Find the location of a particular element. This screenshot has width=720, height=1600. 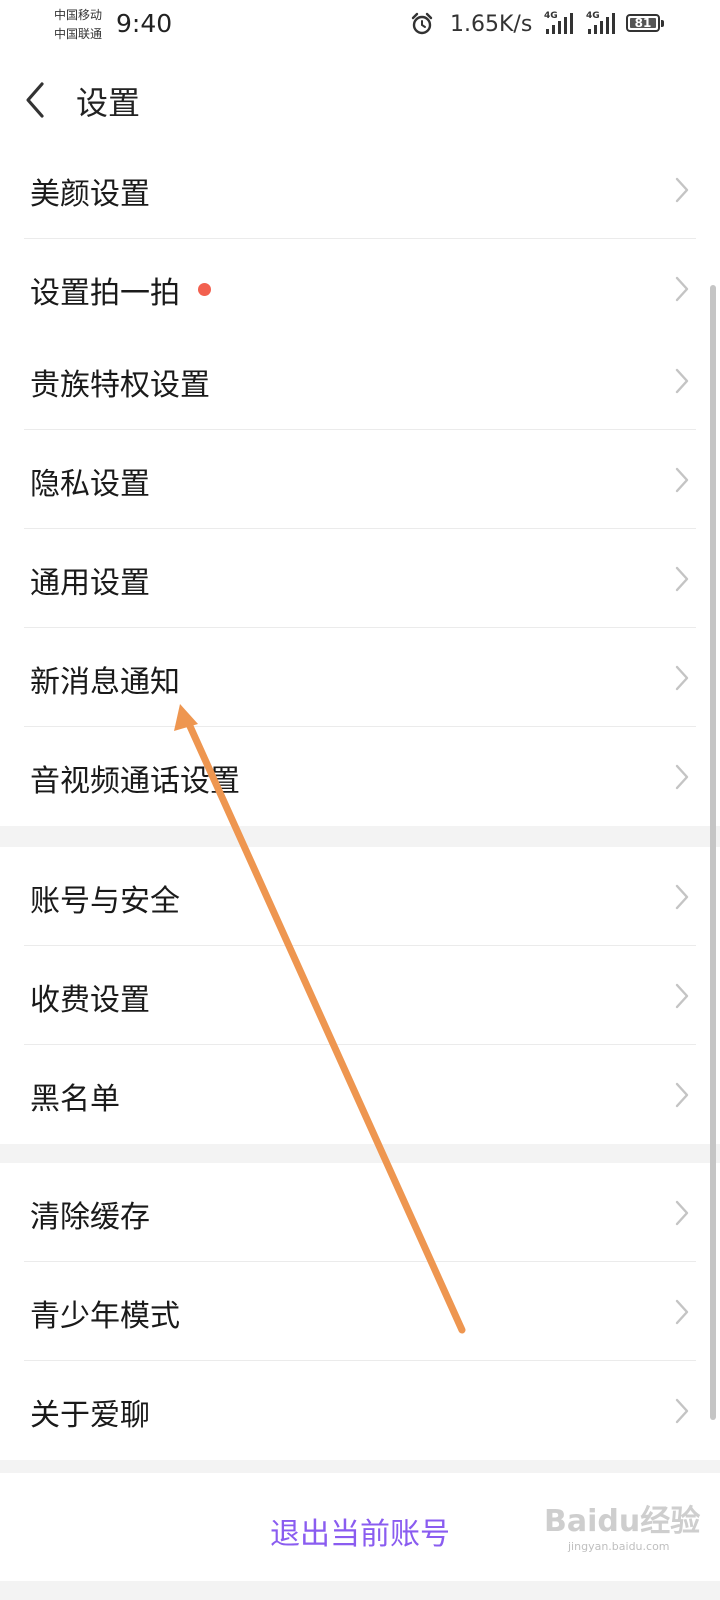

settings-row-label: 黑名单 is located at coordinates (75, 1099).